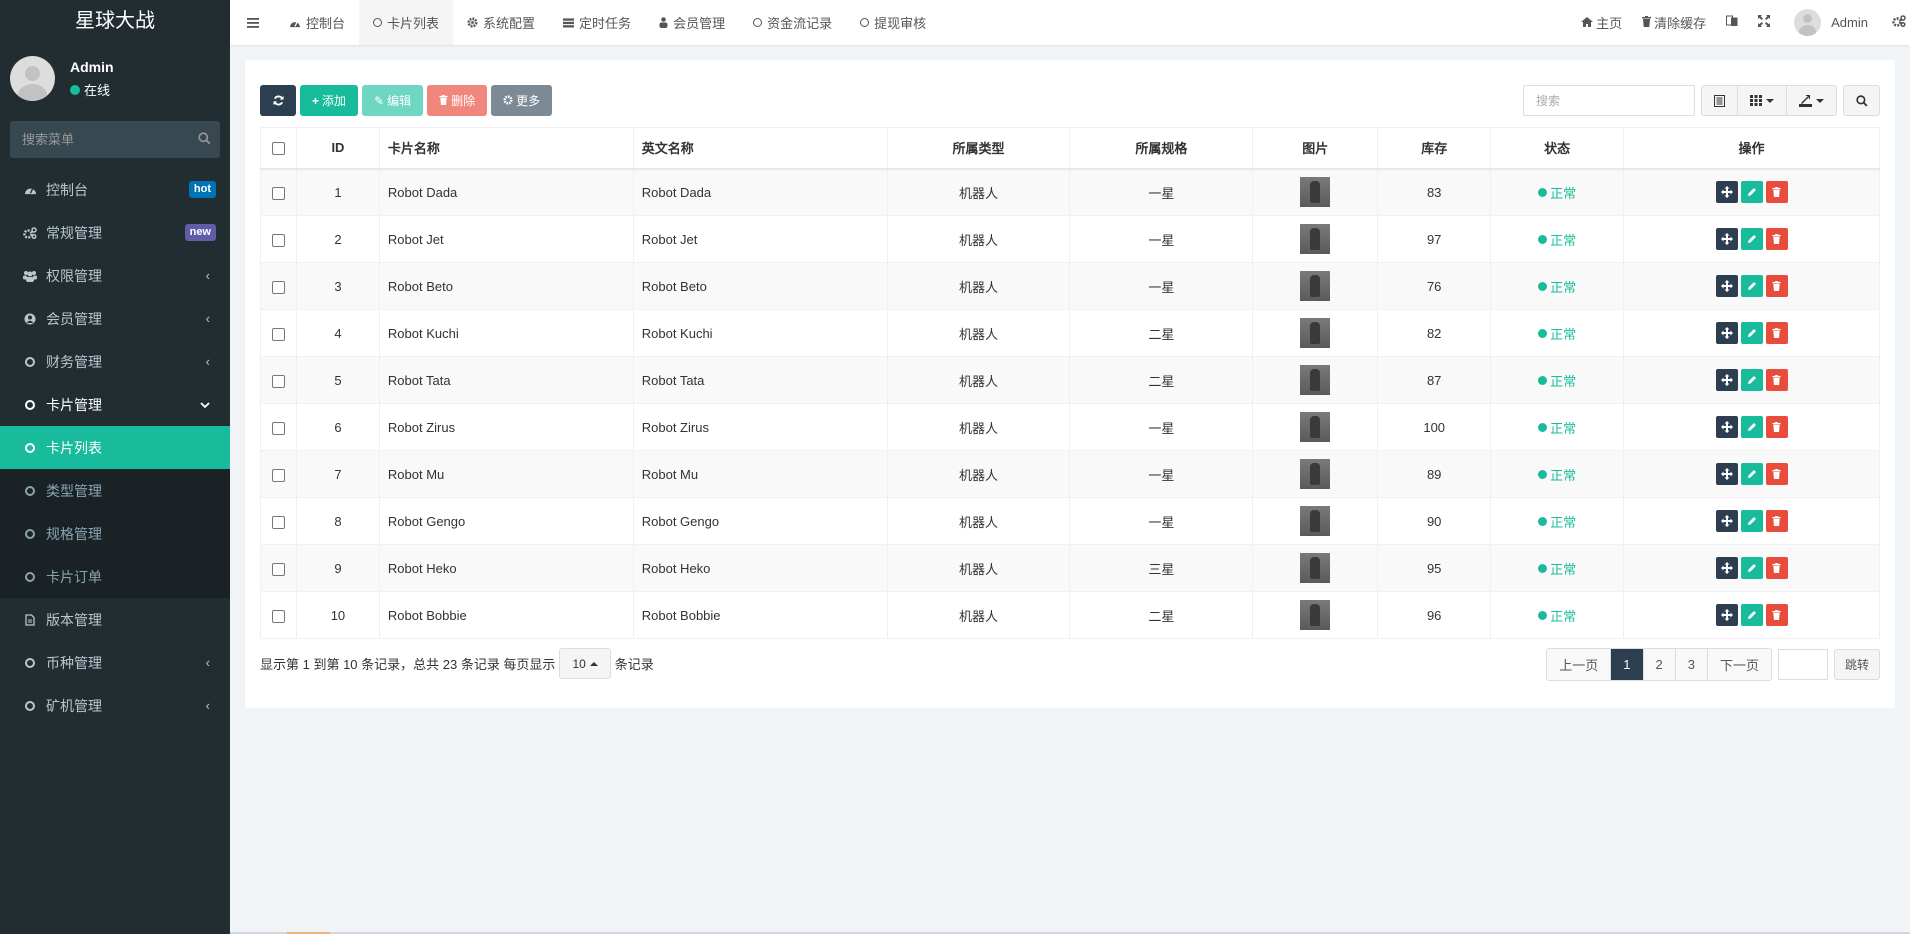 This screenshot has height=934, width=1910. What do you see at coordinates (115, 361) in the screenshot?
I see `sidebar-item-finance: 财务管理 ‹` at bounding box center [115, 361].